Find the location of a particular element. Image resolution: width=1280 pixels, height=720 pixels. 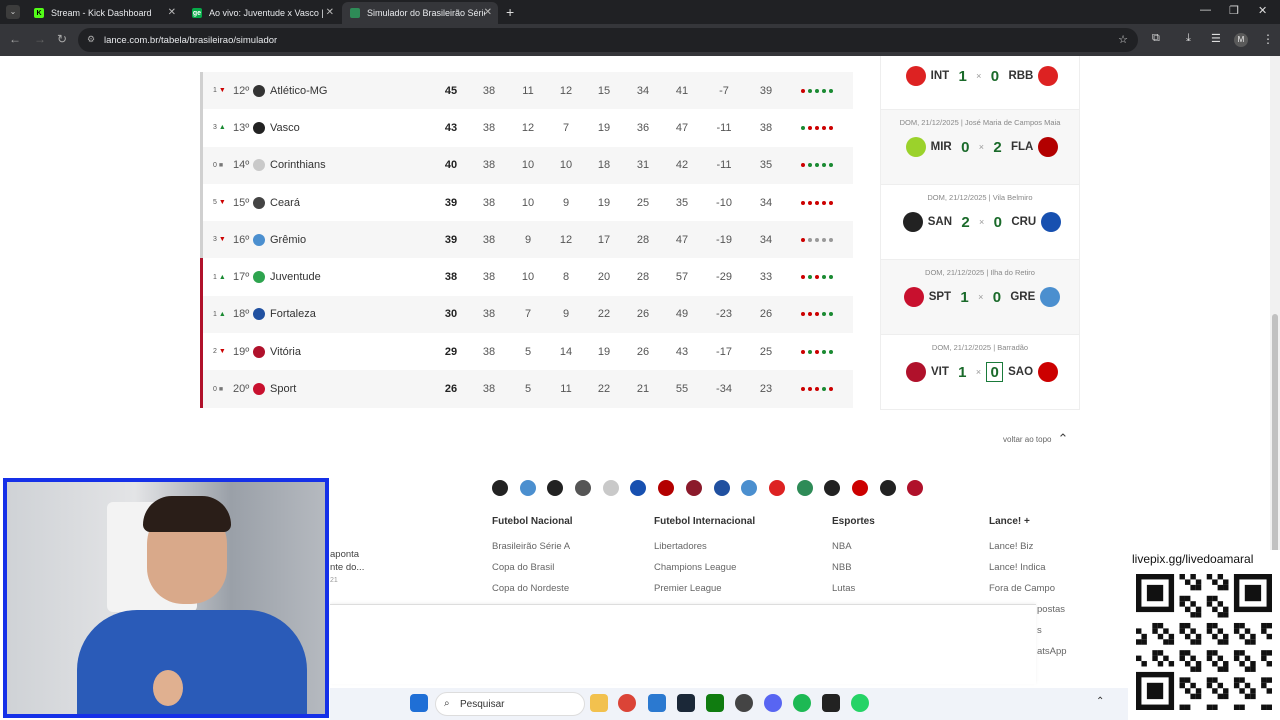

footer-link: NBB is located at coordinates (853, 567).